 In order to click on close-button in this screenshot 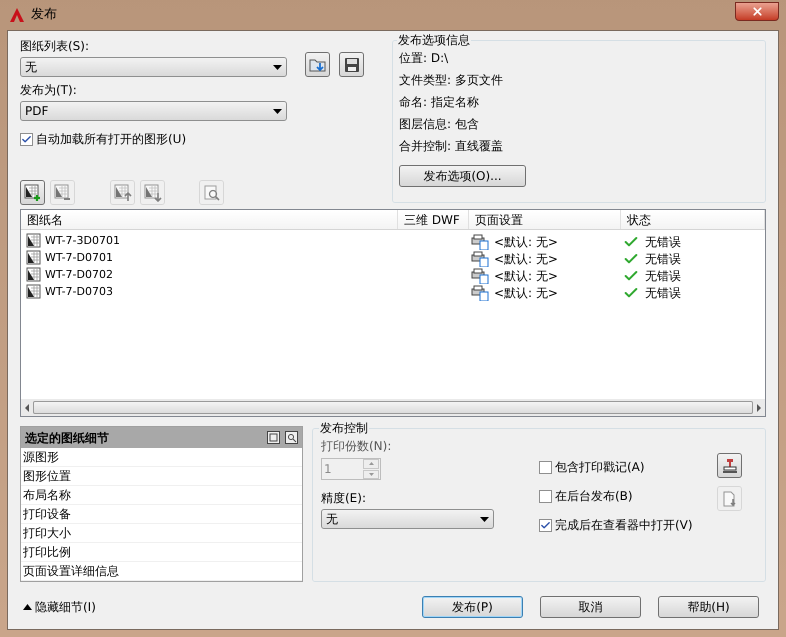, I will do `click(757, 11)`.